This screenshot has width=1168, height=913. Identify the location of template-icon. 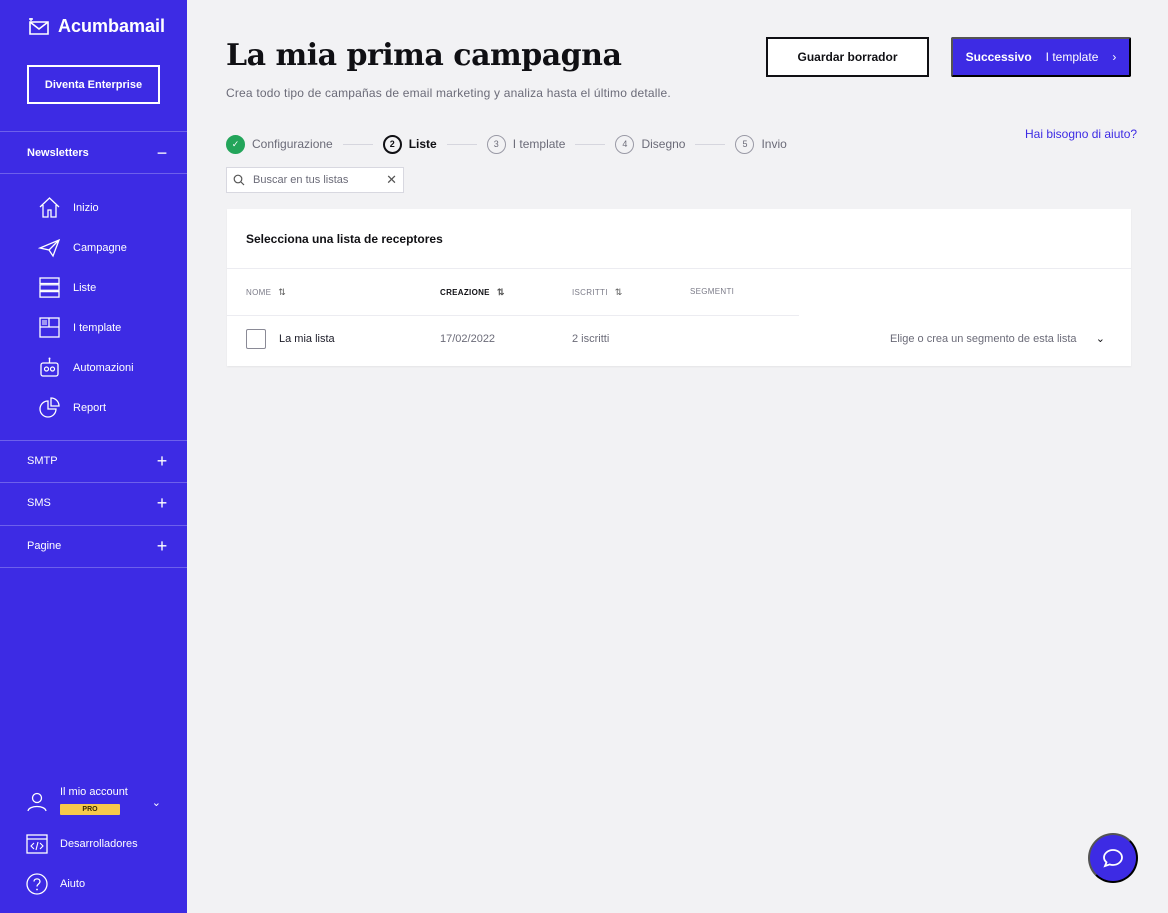
(49, 327).